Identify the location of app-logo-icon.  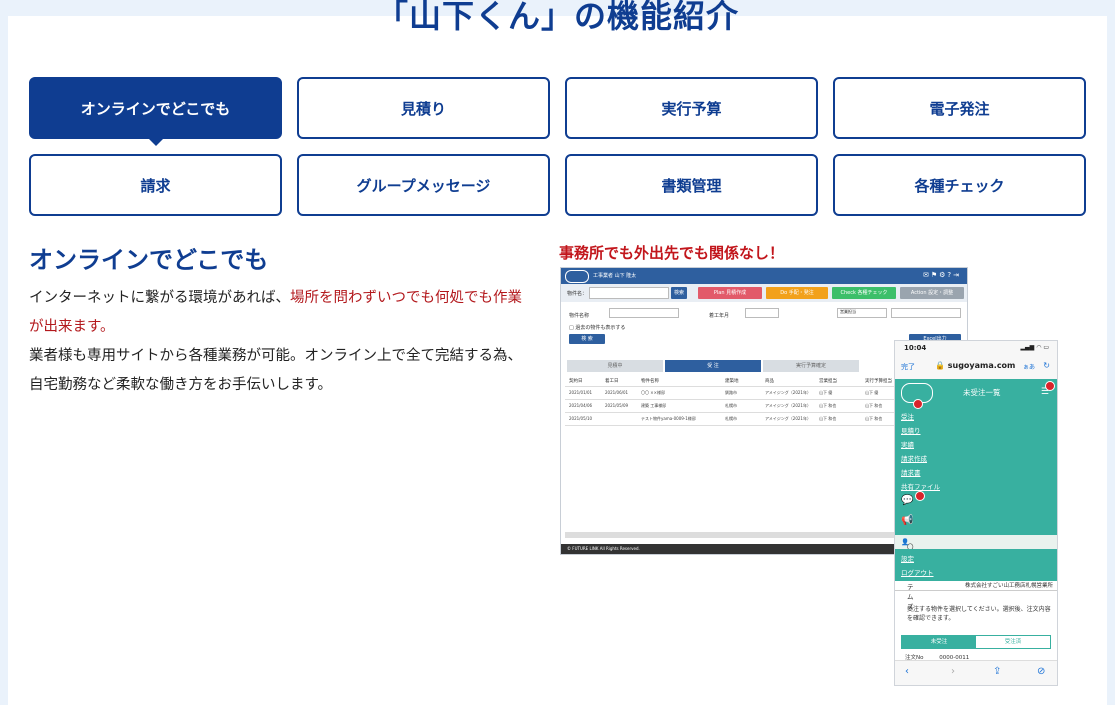
(577, 276).